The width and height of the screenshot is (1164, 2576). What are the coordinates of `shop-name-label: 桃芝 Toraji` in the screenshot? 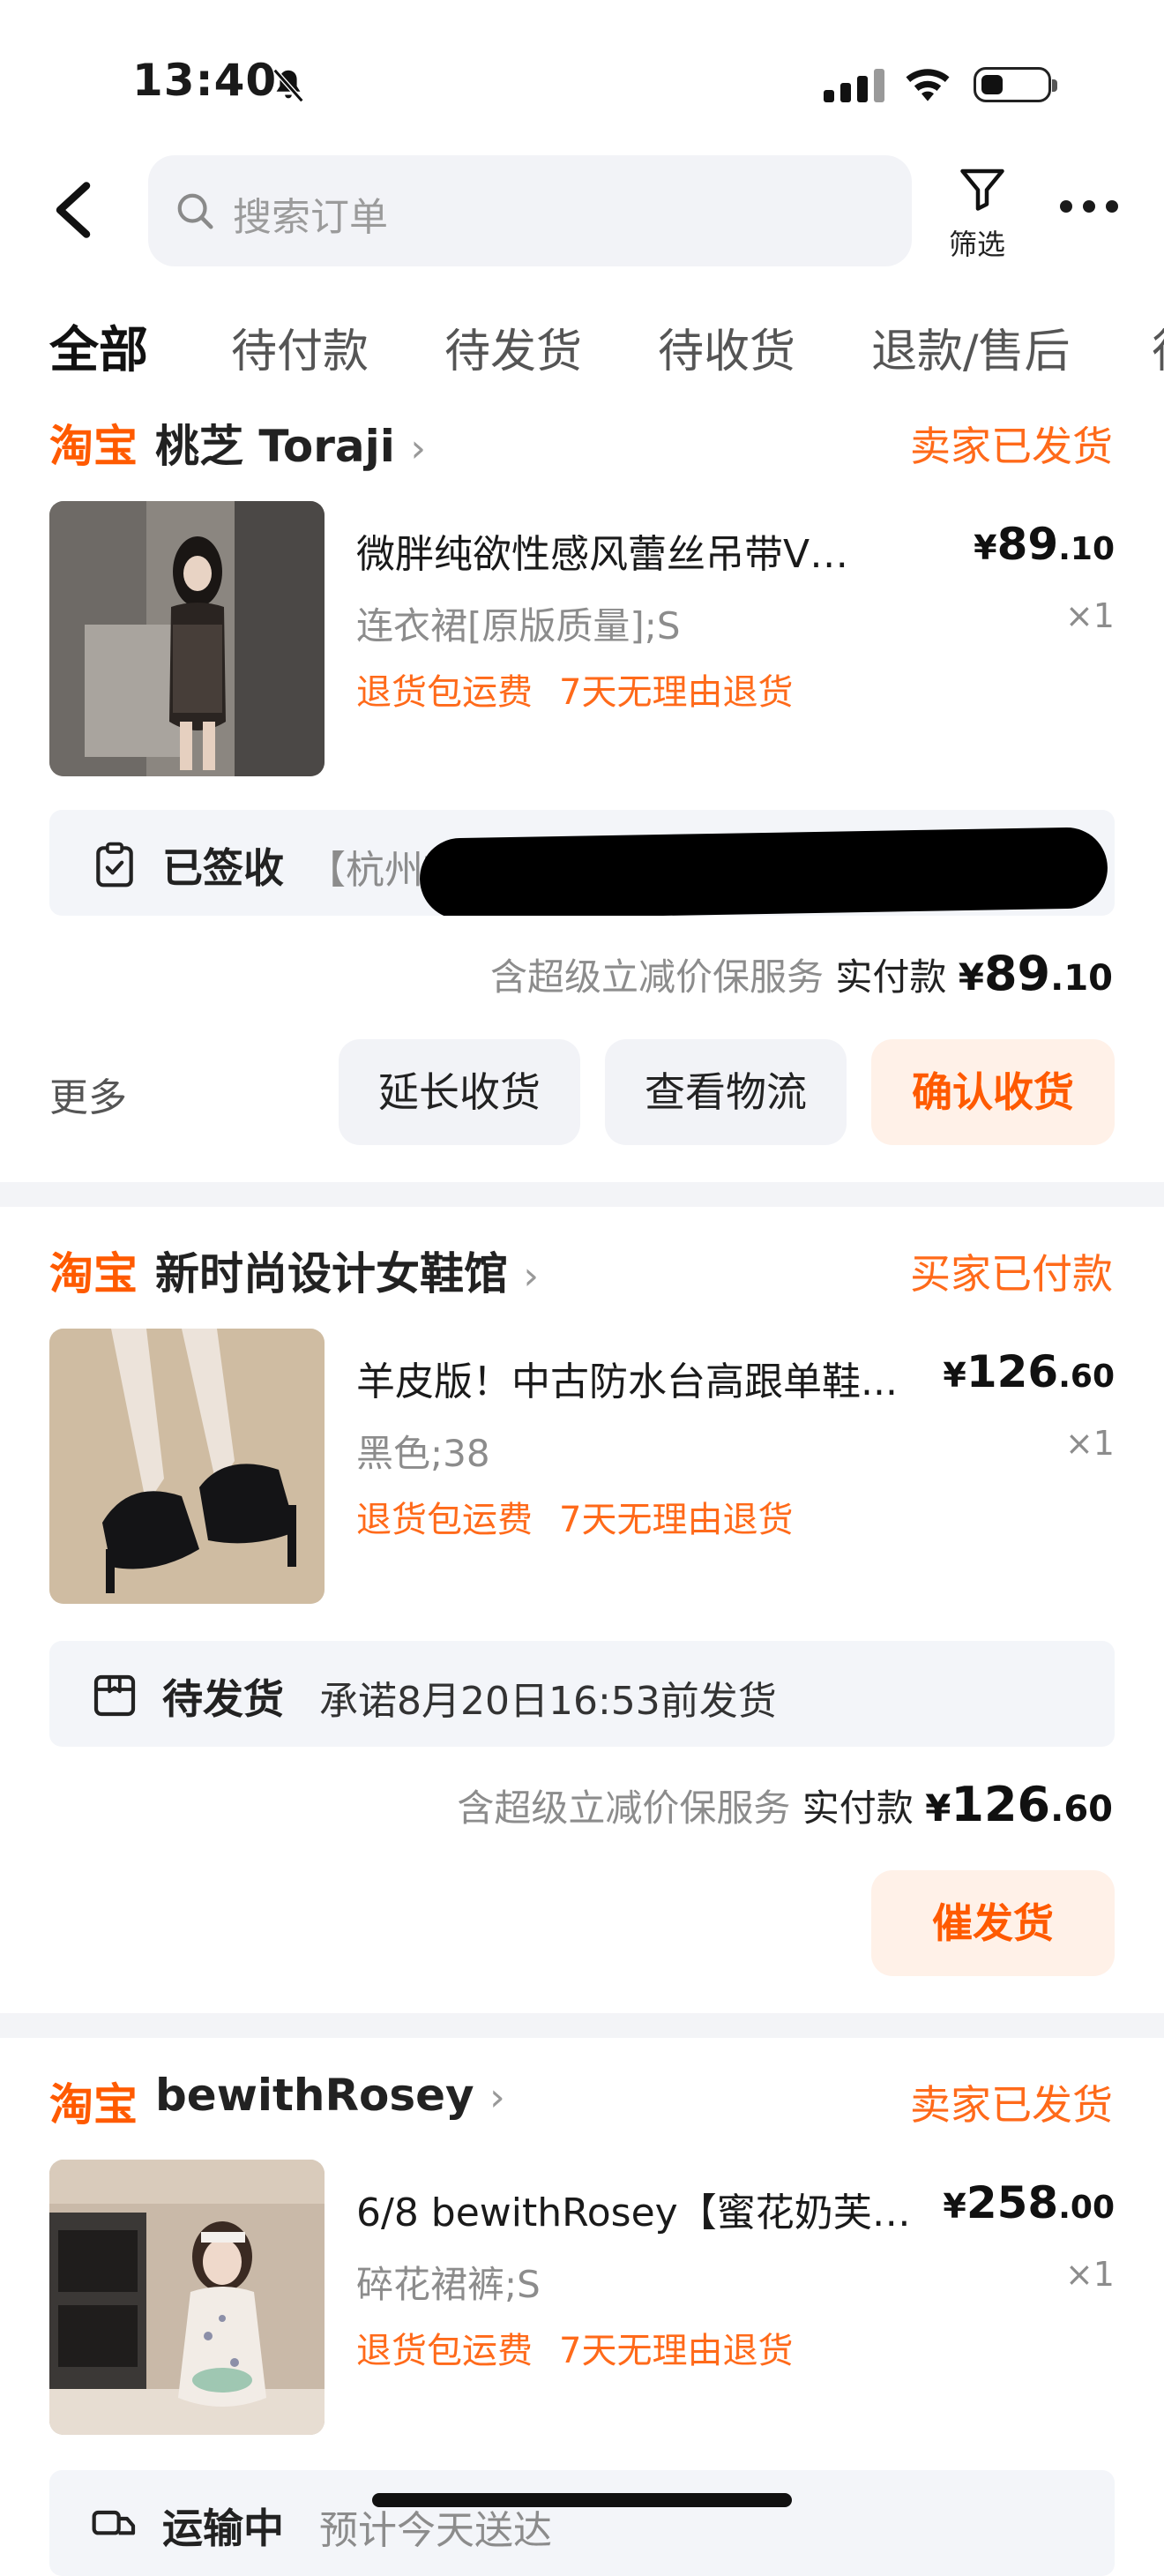 It's located at (275, 447).